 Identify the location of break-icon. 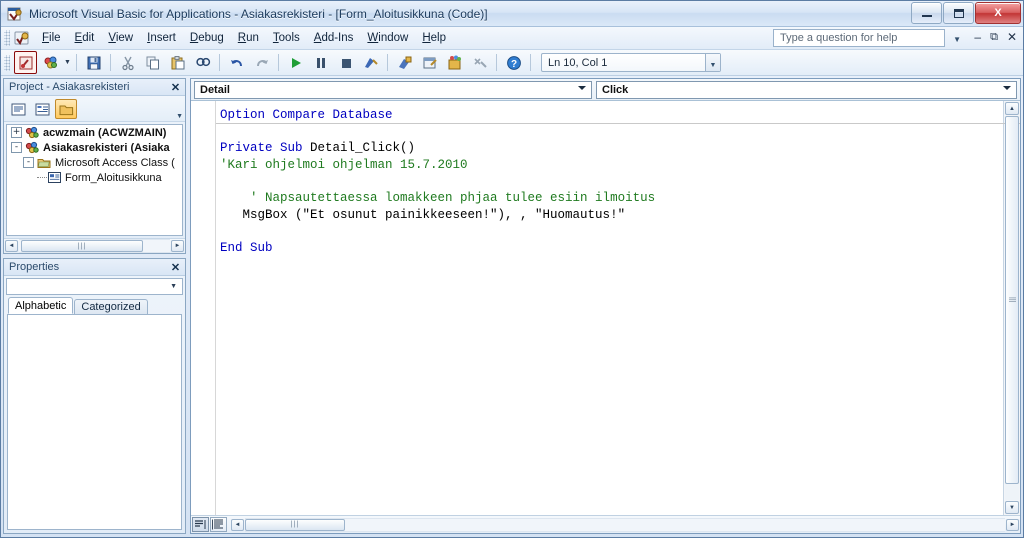
(320, 62).